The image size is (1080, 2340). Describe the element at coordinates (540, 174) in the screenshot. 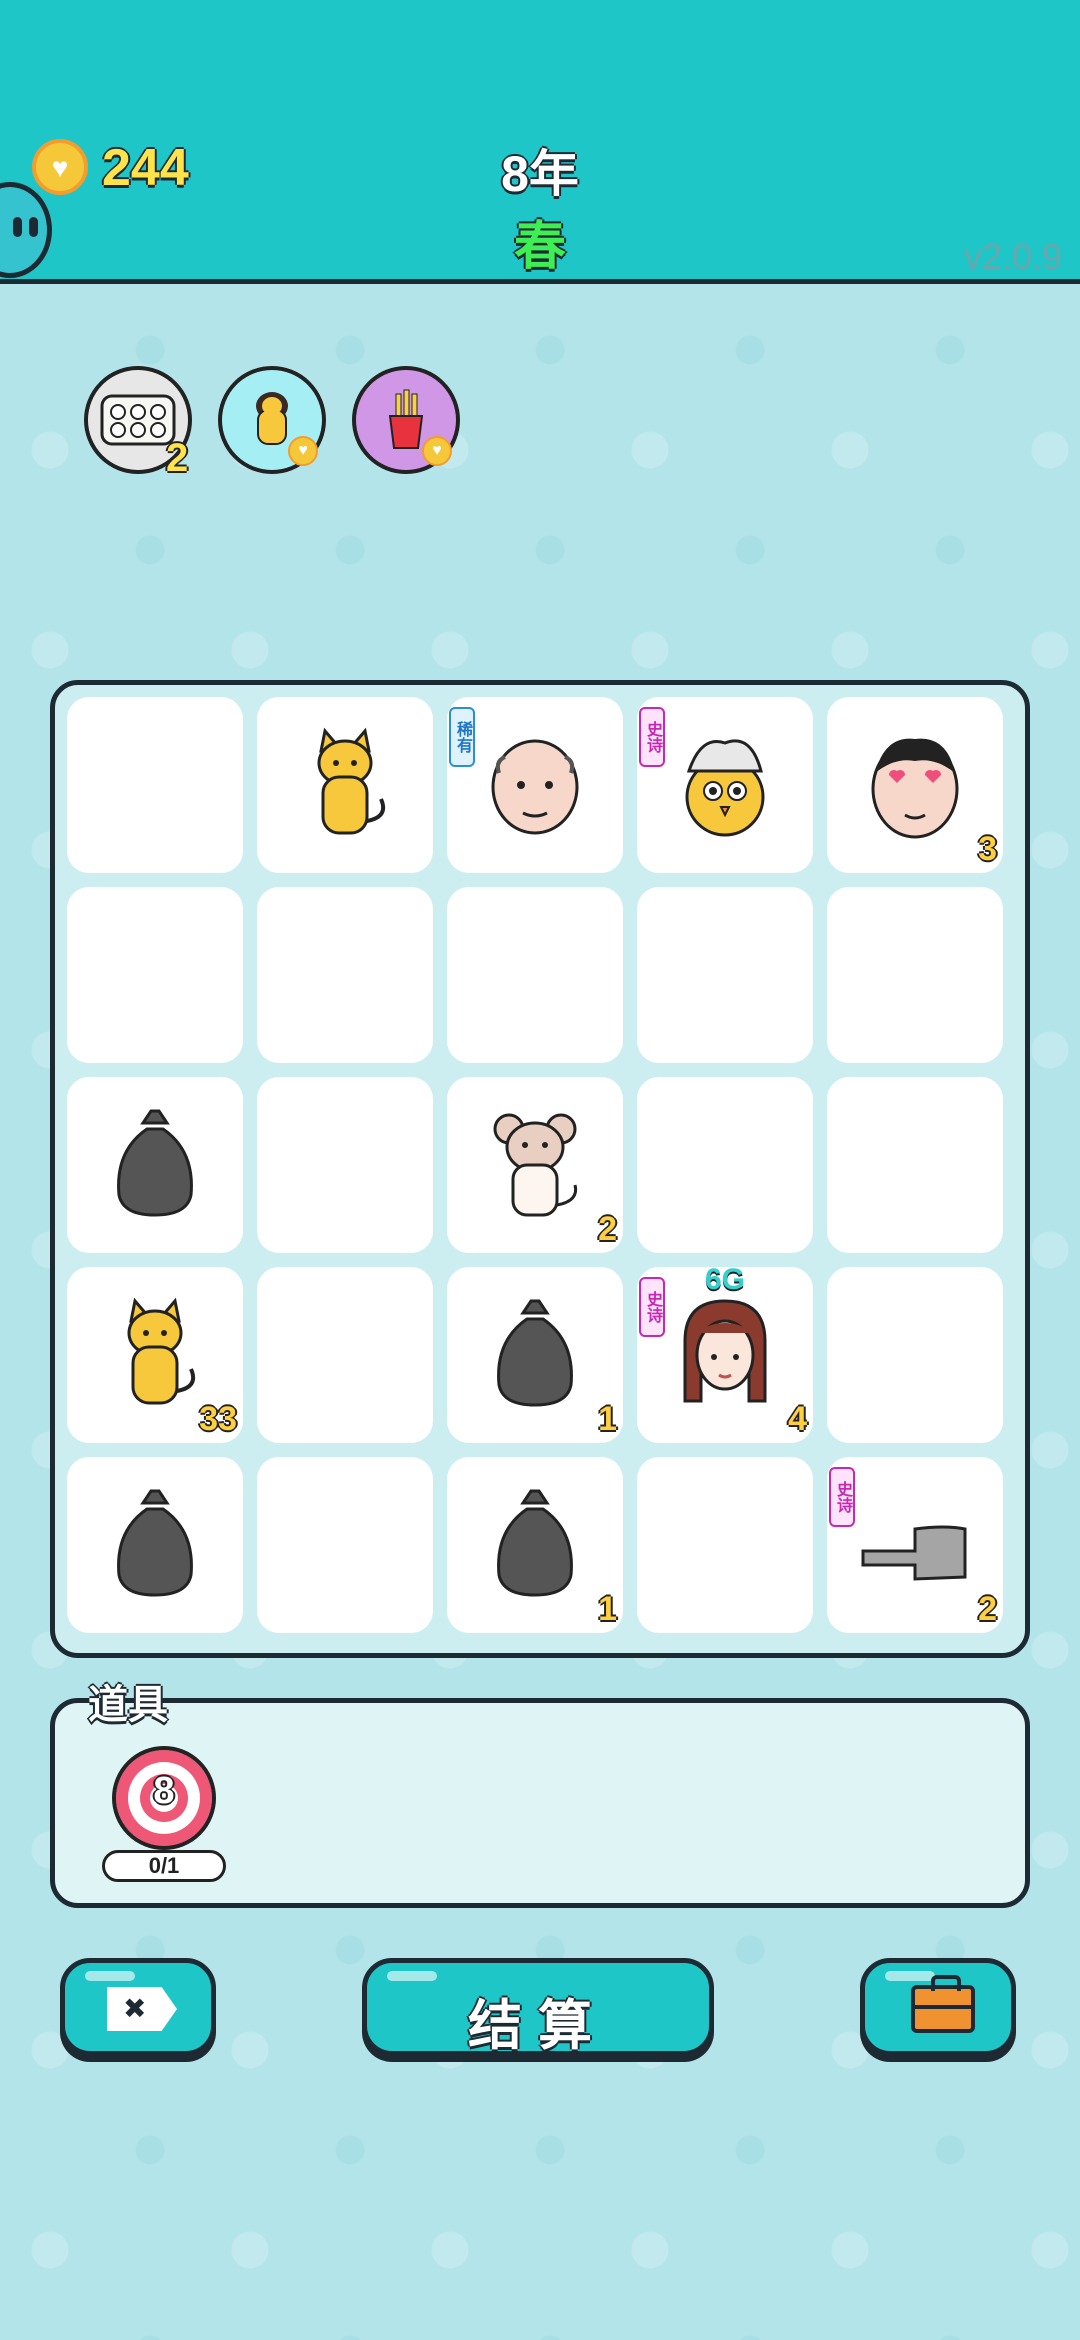

I see `year-label: 8年` at that location.